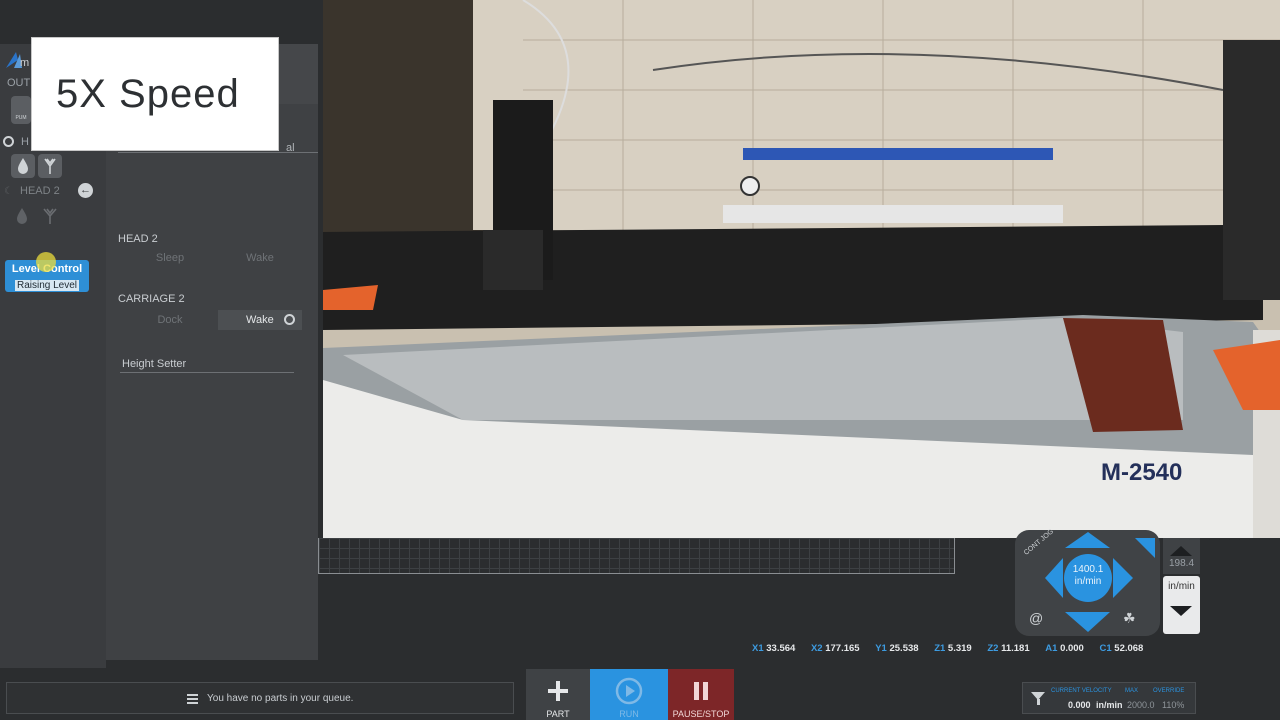 This screenshot has width=1280, height=720. Describe the element at coordinates (881, 648) in the screenshot. I see `coord-axis: Y1` at that location.